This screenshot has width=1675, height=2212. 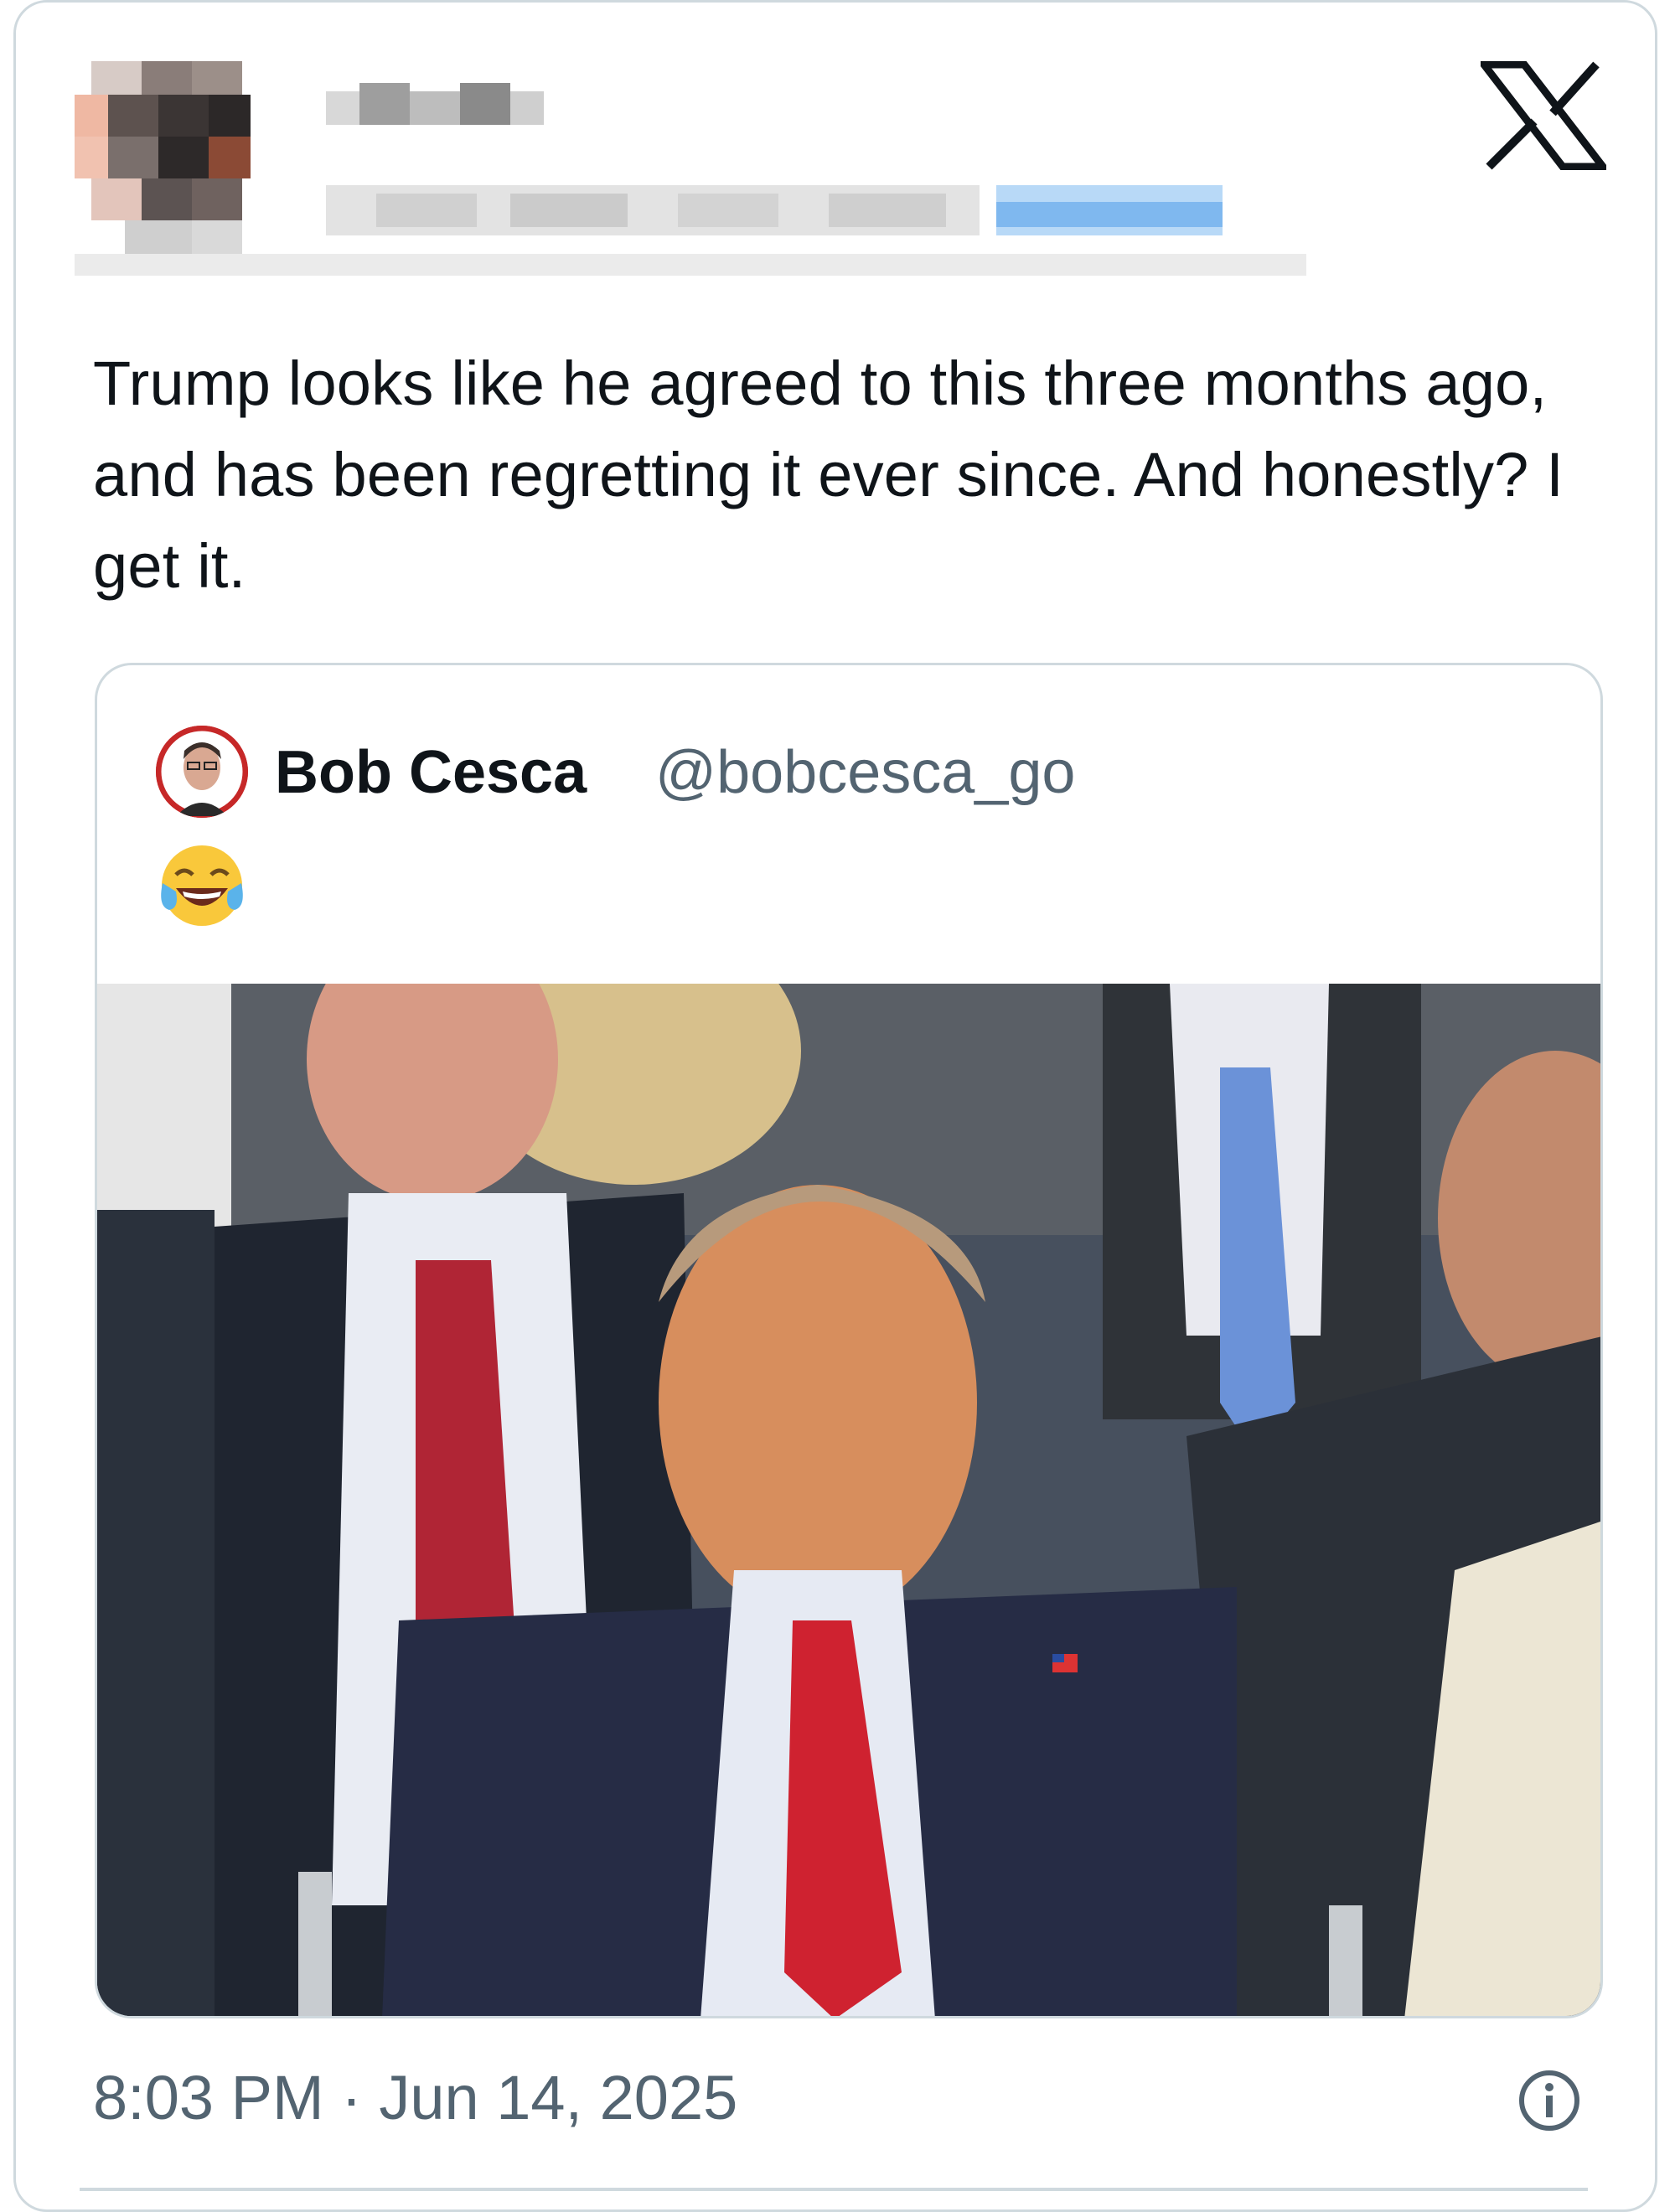 I want to click on quoted-author-avatar, so click(x=202, y=772).